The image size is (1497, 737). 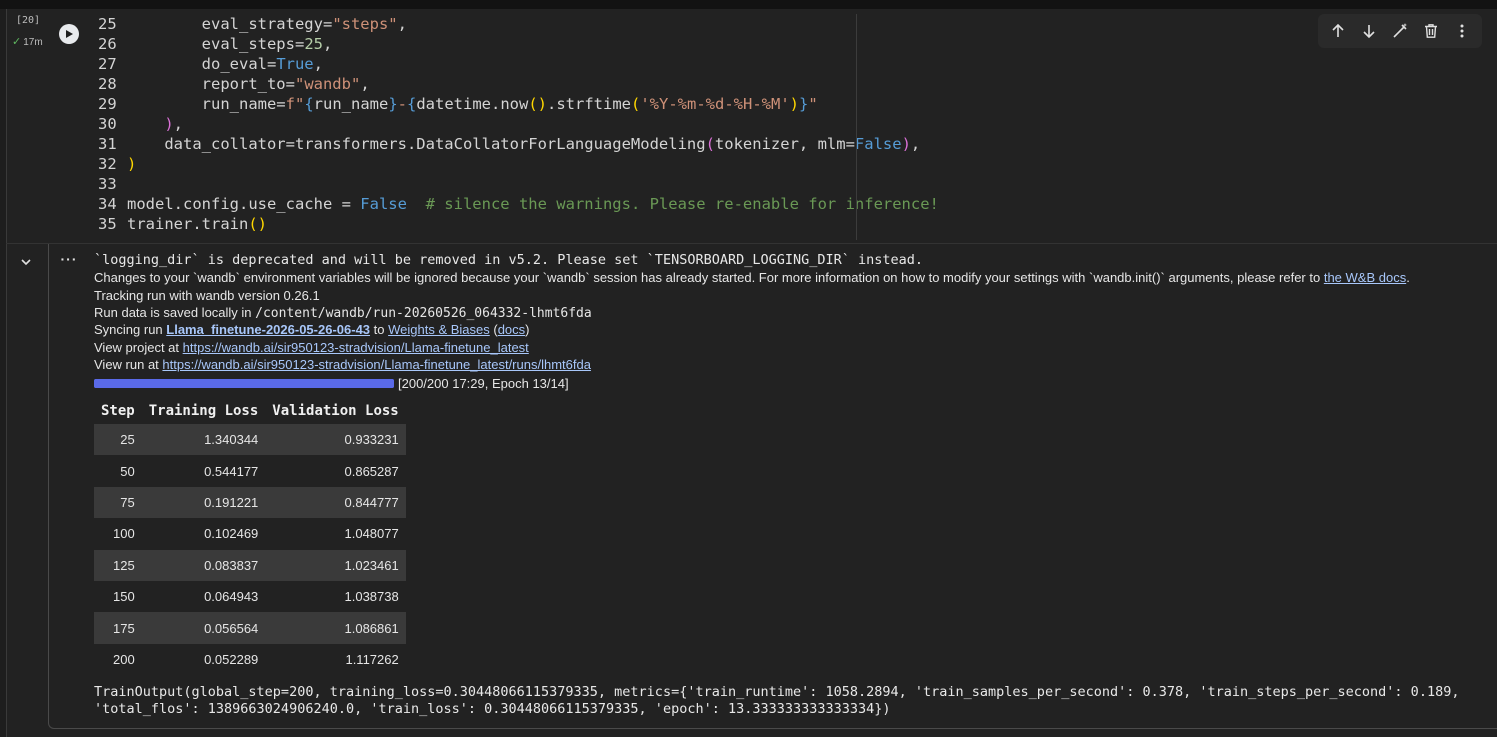 I want to click on table-cell: 0.052289, so click(x=231, y=659).